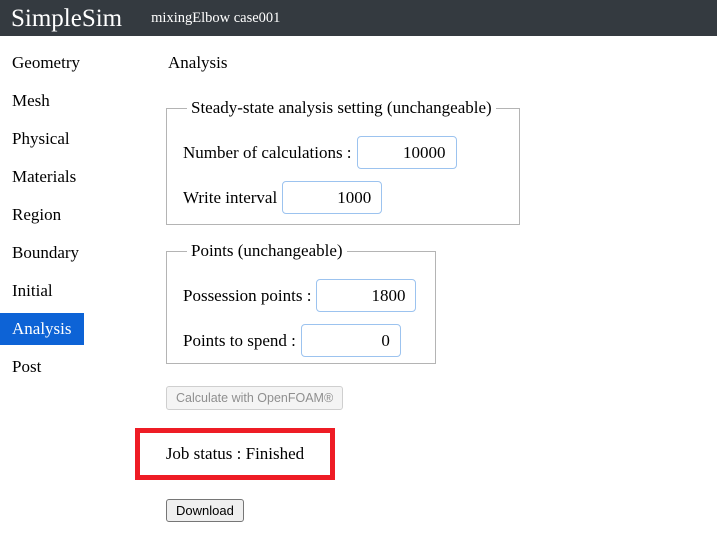 The height and width of the screenshot is (546, 717). I want to click on calculate-with-openfoam-button: Calculate with OpenFOAM®, so click(255, 398).